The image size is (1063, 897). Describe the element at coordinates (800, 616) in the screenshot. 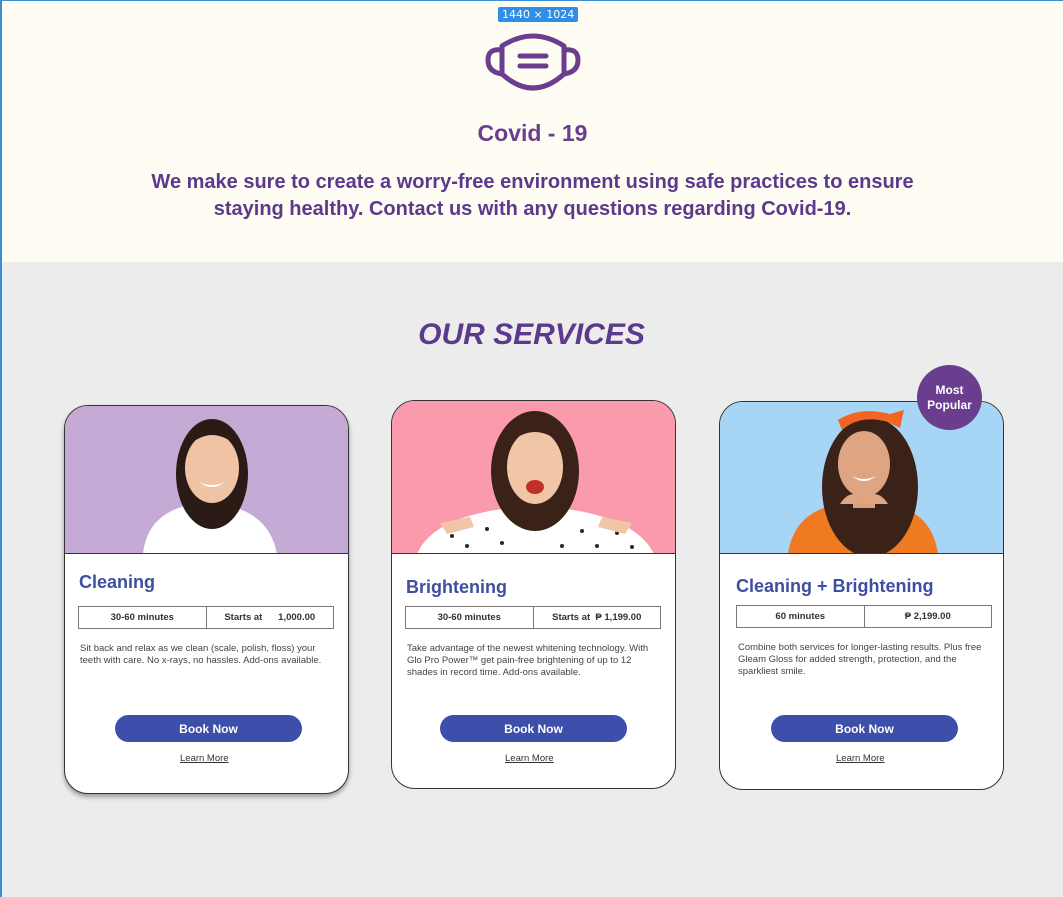

I see `service-duration: 60 minutes` at that location.